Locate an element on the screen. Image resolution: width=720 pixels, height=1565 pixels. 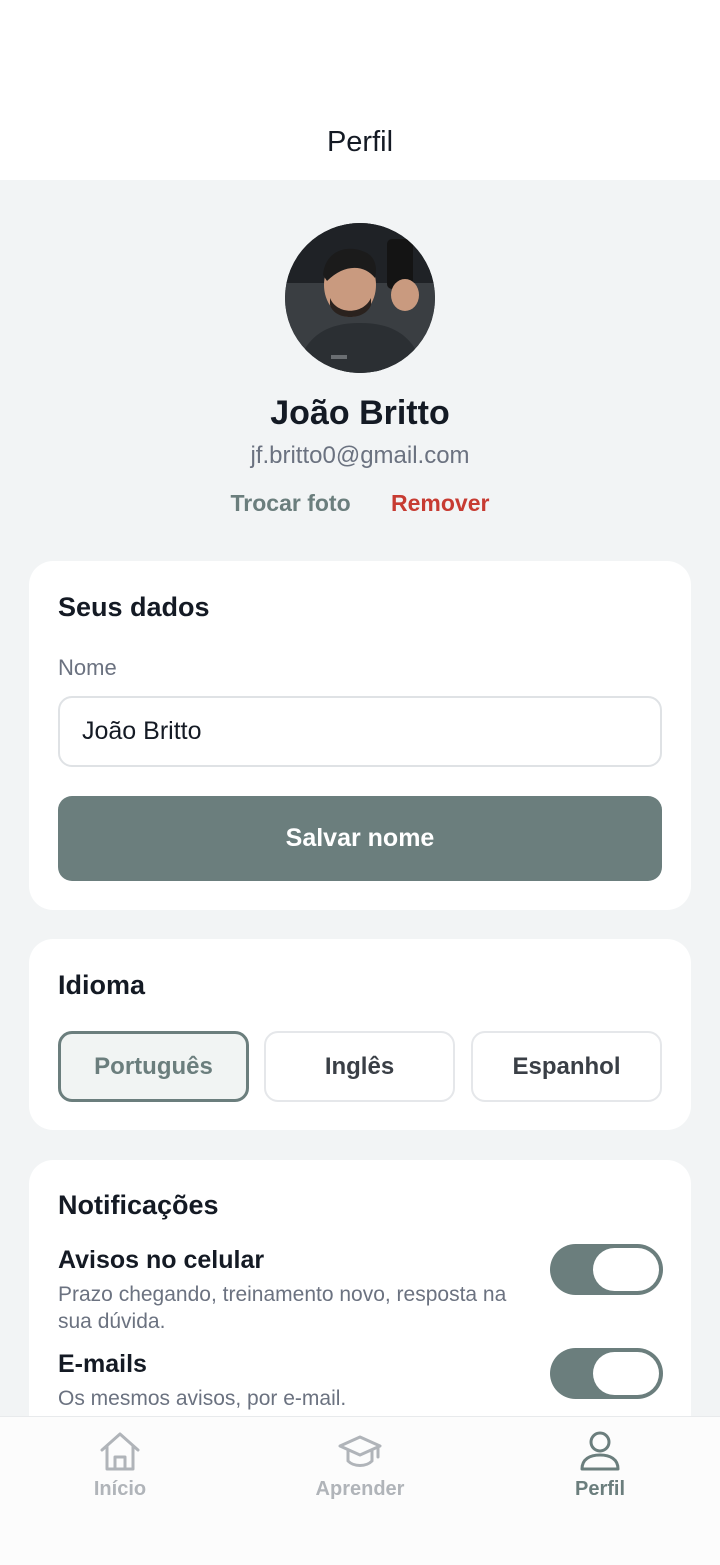
avatar-photo is located at coordinates (360, 298).